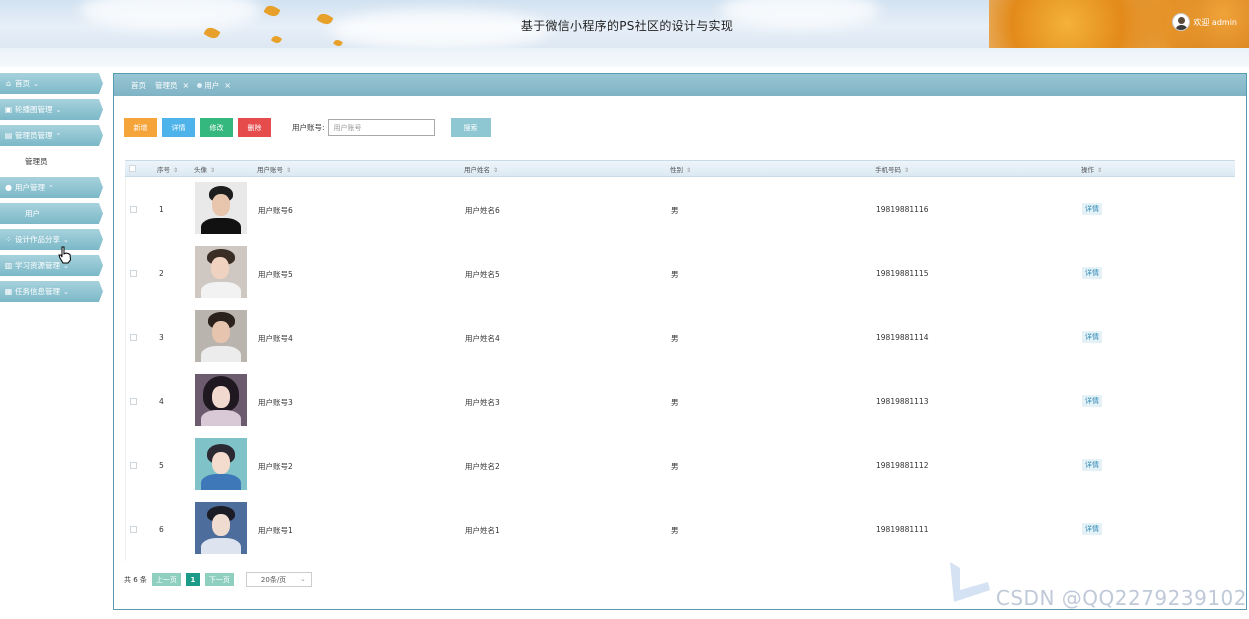  I want to click on row-phone: 19819881111, so click(902, 529).